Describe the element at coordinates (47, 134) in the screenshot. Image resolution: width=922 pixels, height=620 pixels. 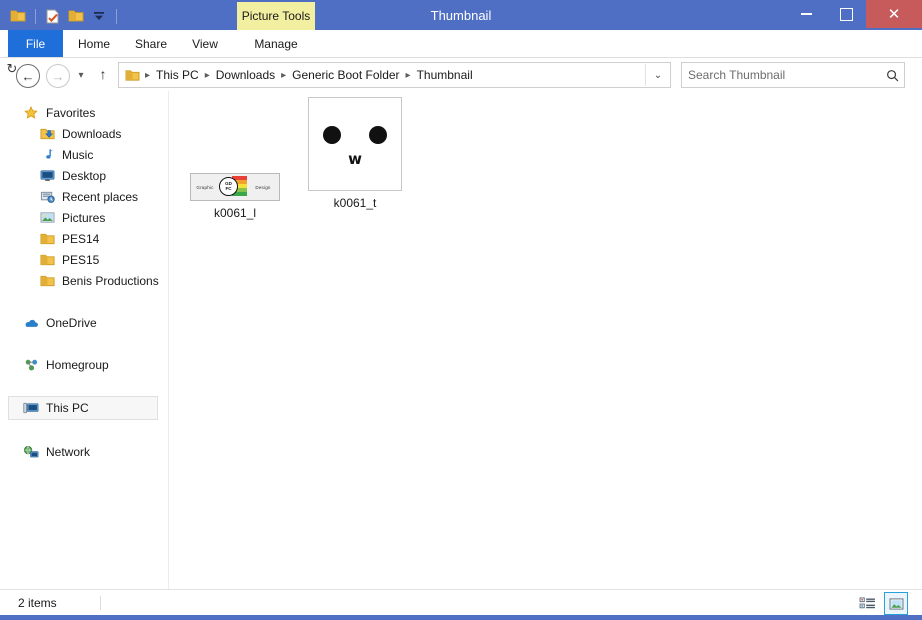
I see `downloads-icon` at that location.